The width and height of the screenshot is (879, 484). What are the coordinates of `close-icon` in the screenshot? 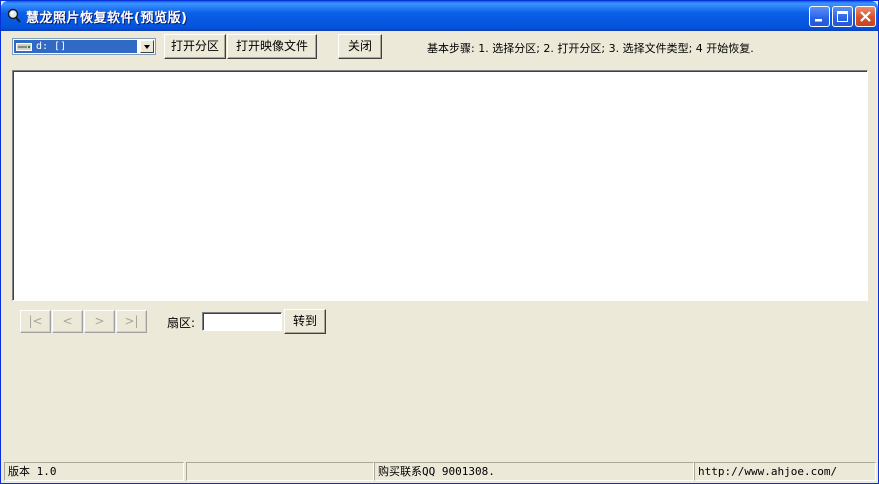 It's located at (865, 16).